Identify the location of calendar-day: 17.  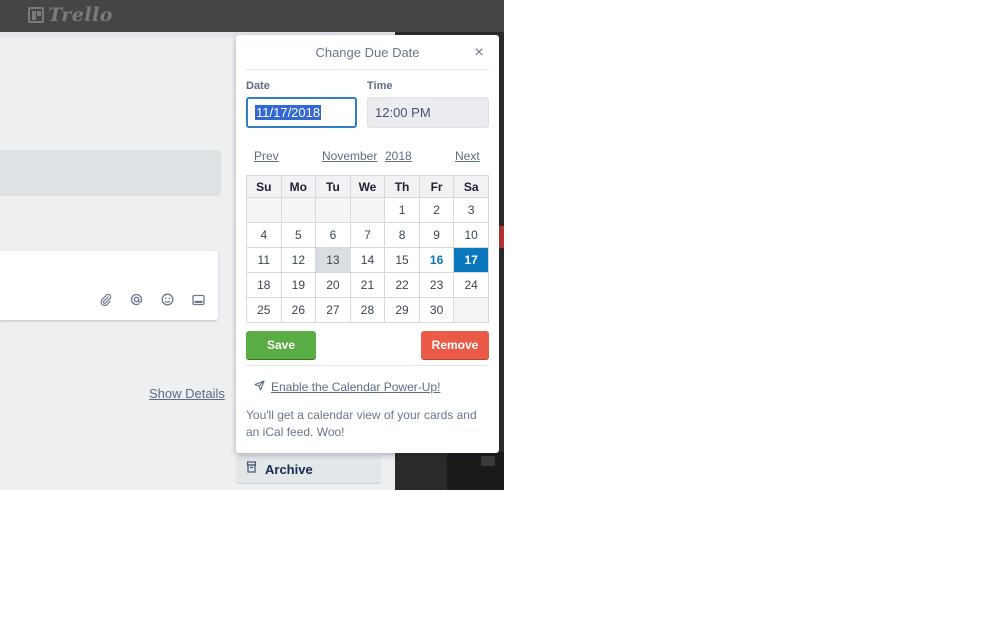
(471, 260).